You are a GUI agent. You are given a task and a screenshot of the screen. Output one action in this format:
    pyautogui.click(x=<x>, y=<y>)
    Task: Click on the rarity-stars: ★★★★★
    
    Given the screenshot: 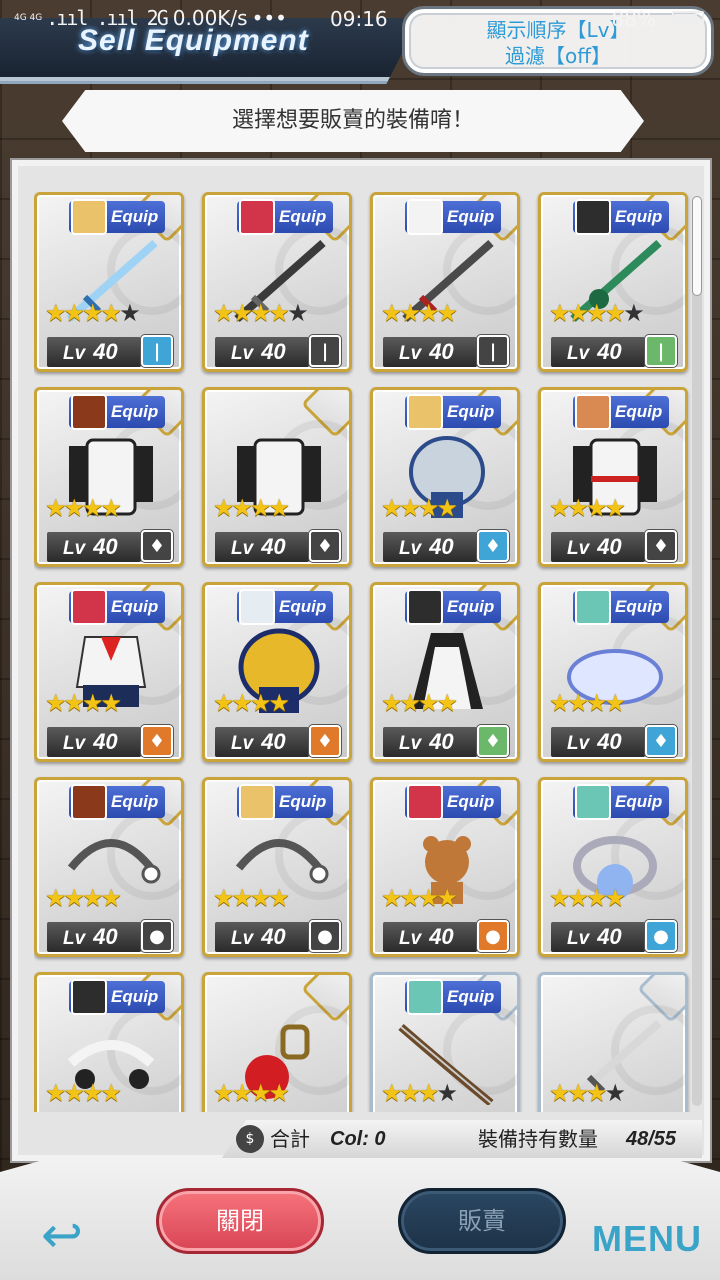 What is the action you would take?
    pyautogui.click(x=597, y=313)
    